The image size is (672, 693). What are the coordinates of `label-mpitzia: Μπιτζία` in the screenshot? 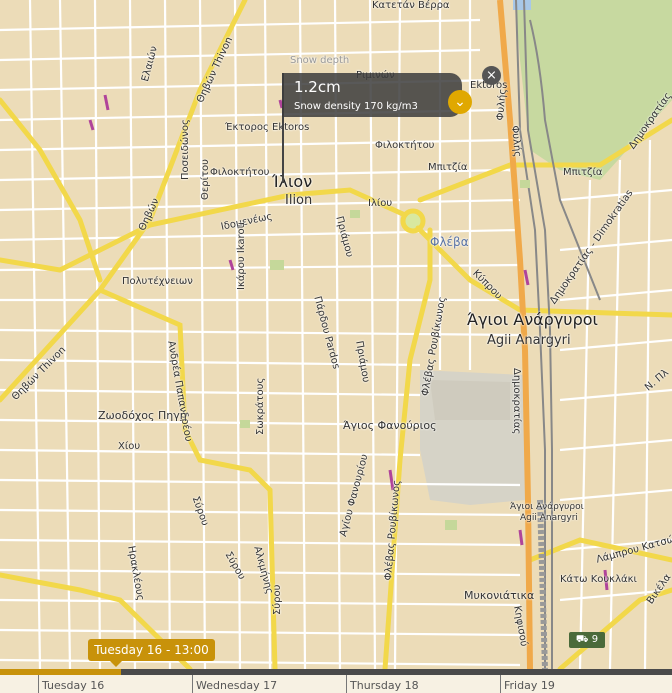 It's located at (448, 167).